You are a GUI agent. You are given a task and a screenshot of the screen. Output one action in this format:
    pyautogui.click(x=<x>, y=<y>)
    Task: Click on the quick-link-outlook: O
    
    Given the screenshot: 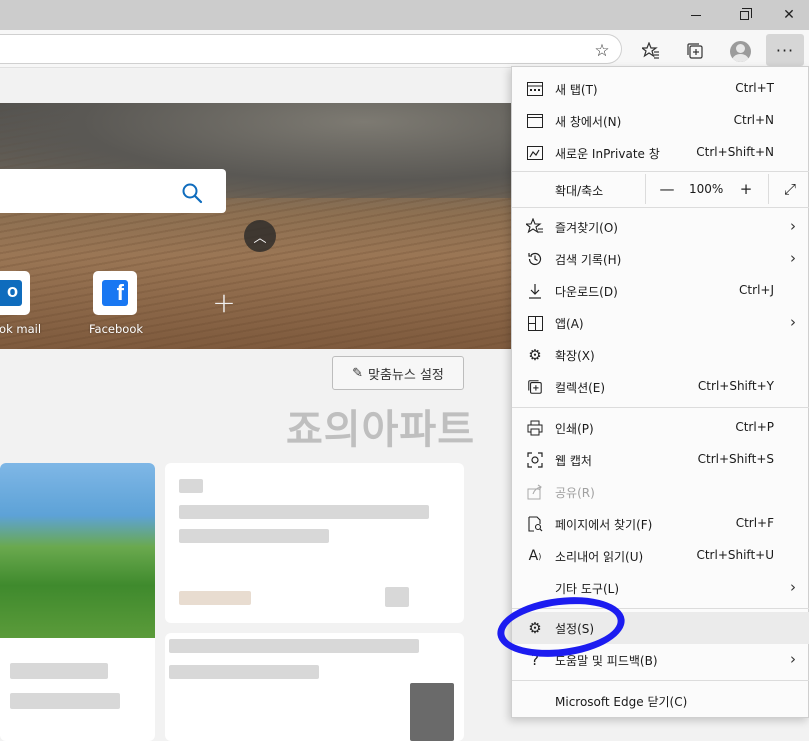 What is the action you would take?
    pyautogui.click(x=15, y=293)
    